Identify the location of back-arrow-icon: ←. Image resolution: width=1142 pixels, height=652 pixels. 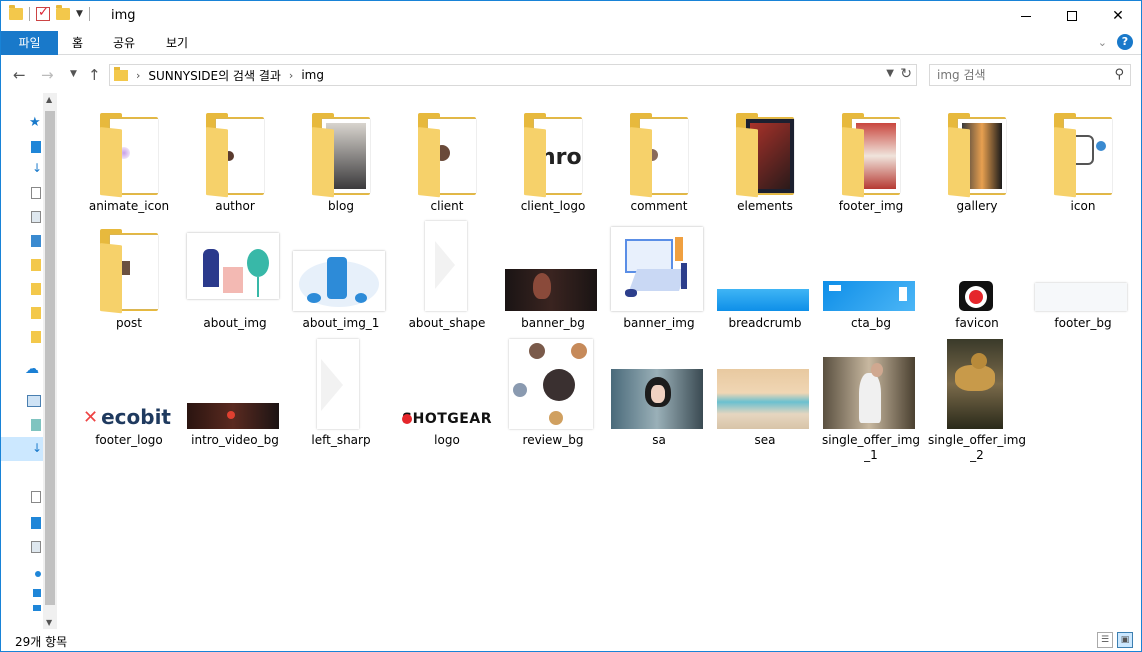
(19, 75).